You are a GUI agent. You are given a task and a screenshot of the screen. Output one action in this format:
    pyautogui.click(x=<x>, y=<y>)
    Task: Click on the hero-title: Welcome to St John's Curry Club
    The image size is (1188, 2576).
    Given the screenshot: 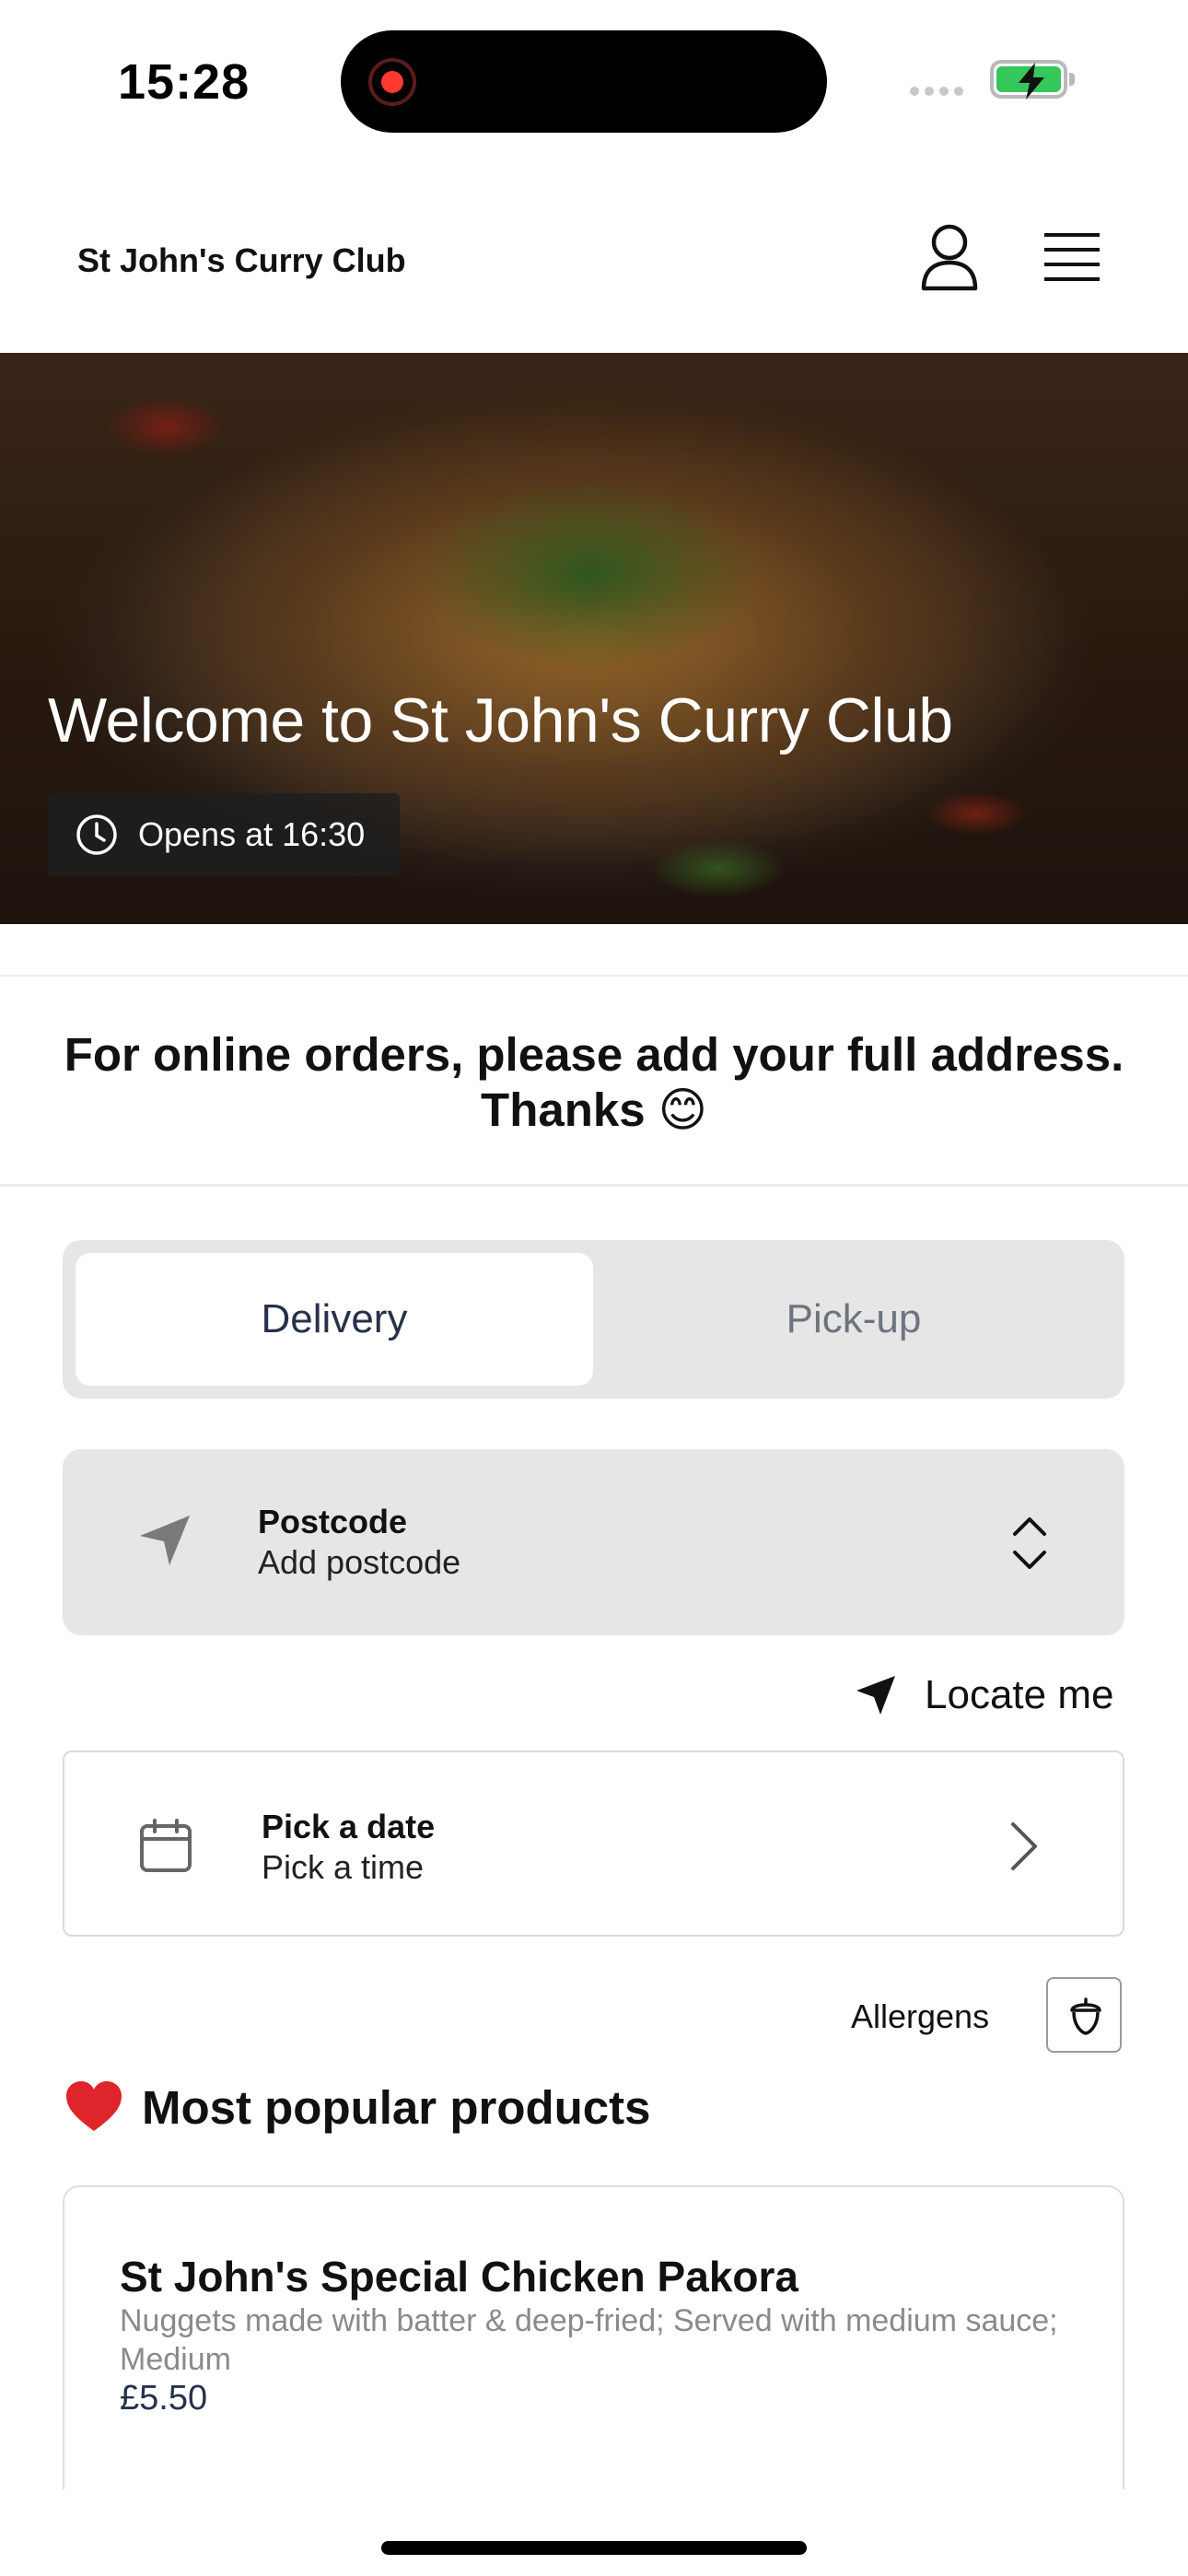 What is the action you would take?
    pyautogui.click(x=500, y=720)
    